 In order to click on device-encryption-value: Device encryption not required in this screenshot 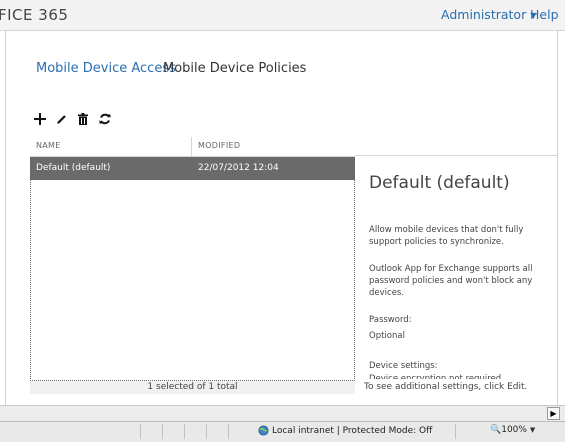, I will do `click(435, 376)`.